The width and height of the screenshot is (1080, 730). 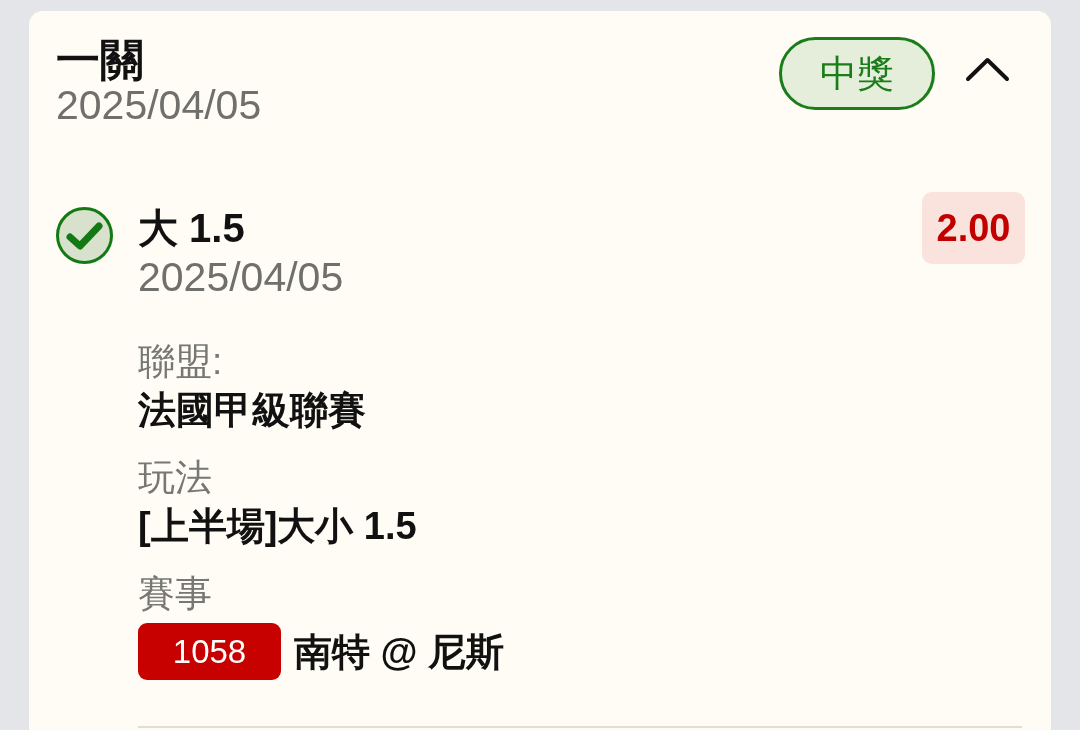 I want to click on field-label: 聯盟:, so click(x=180, y=362).